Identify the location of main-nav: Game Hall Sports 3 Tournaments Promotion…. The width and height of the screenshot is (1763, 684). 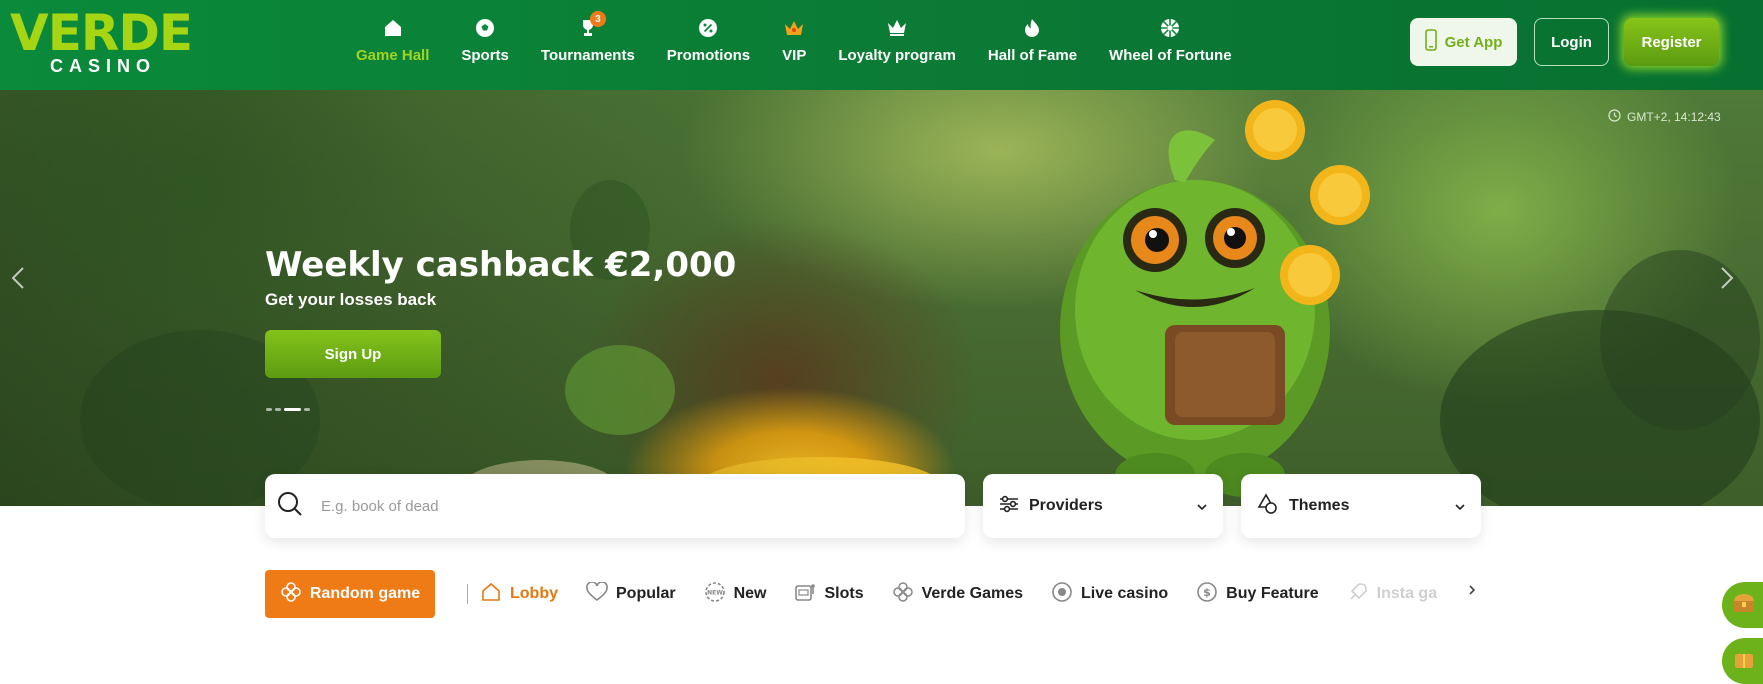
(794, 42).